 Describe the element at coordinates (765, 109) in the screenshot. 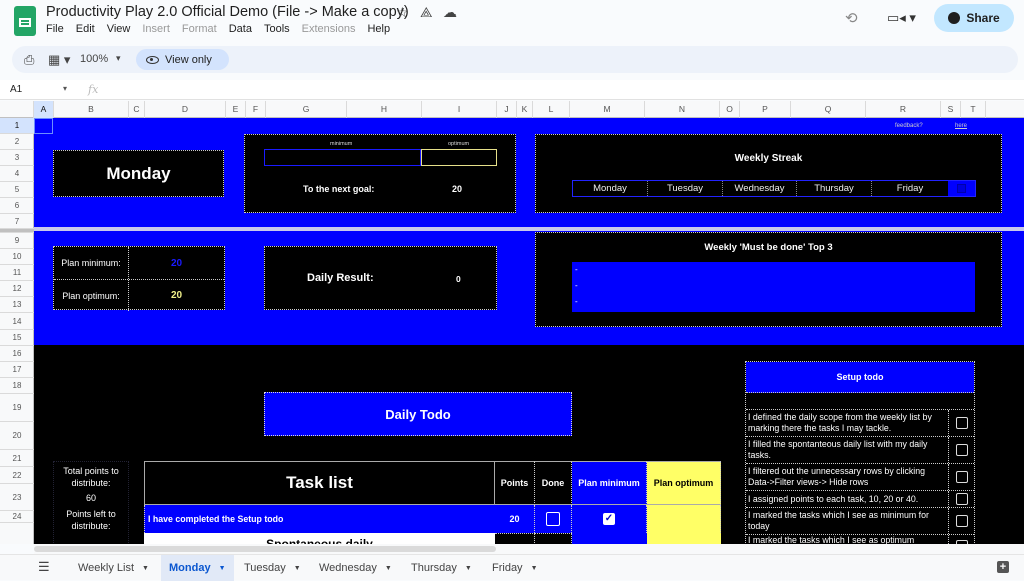

I see `column-header-p: P` at that location.